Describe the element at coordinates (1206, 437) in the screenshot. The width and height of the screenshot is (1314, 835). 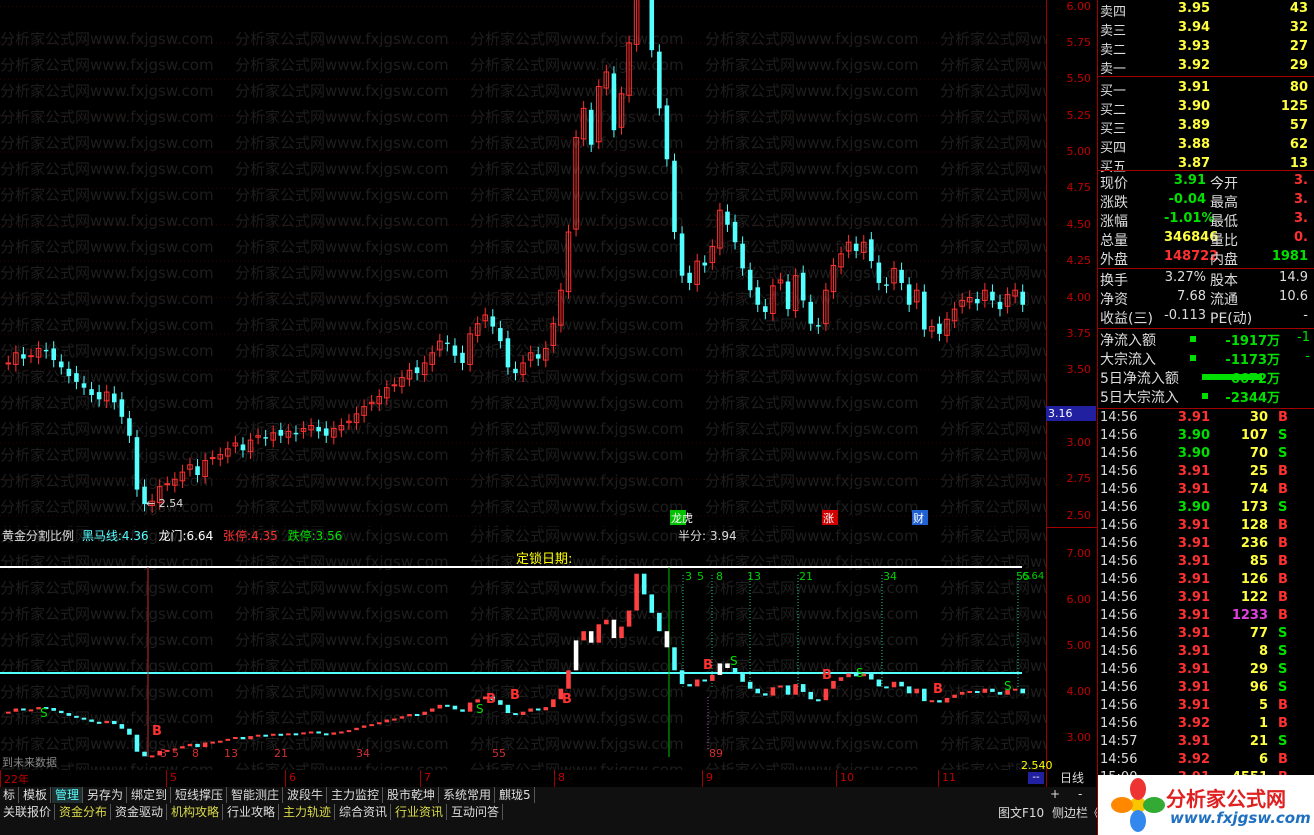
I see `tick-row: 14:56 3.90 107 S` at that location.